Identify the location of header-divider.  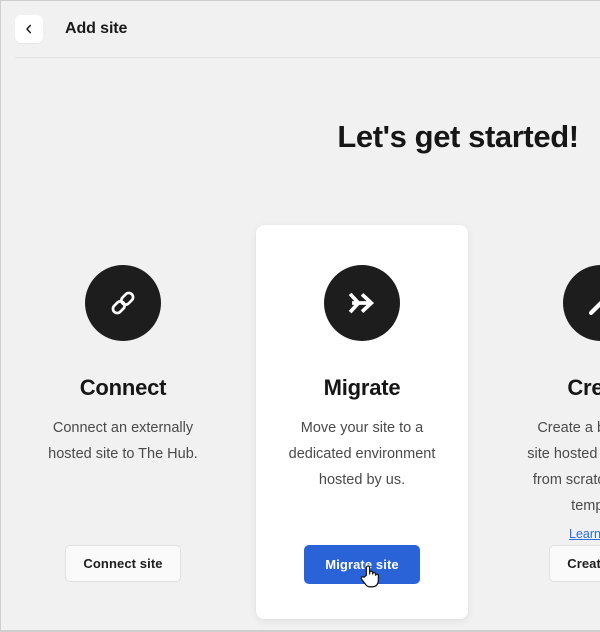
(307, 57).